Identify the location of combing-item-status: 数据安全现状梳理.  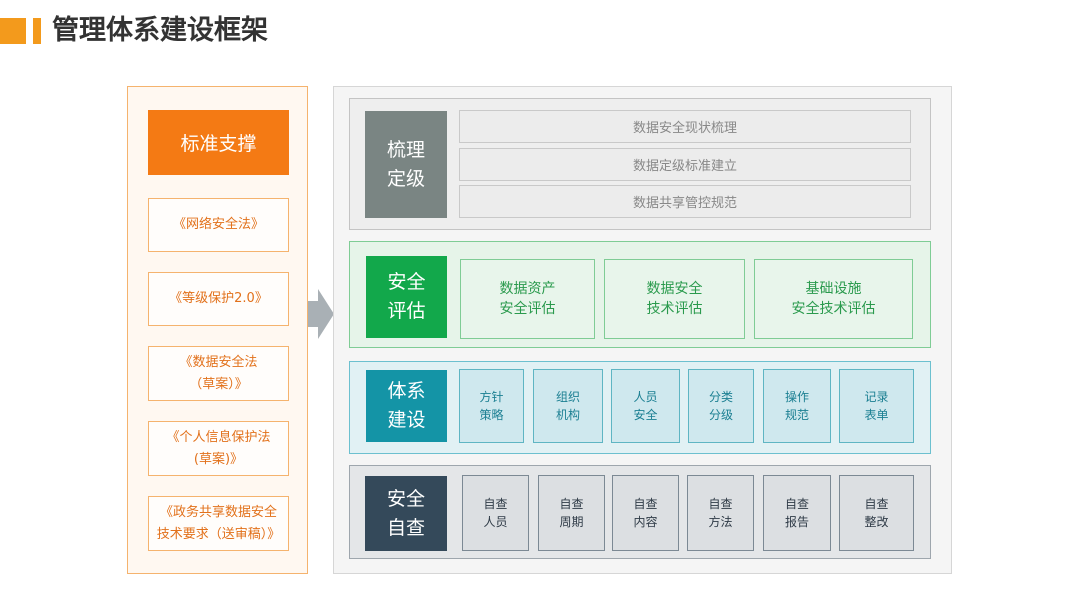
(685, 126).